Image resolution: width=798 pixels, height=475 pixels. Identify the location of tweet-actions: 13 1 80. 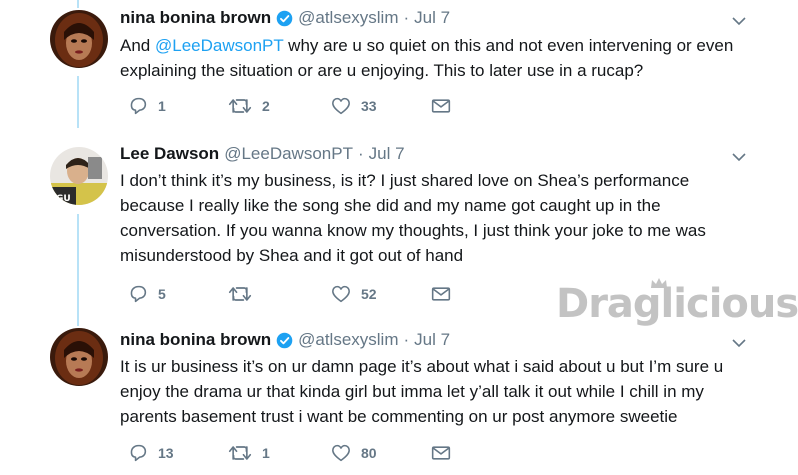
(289, 453).